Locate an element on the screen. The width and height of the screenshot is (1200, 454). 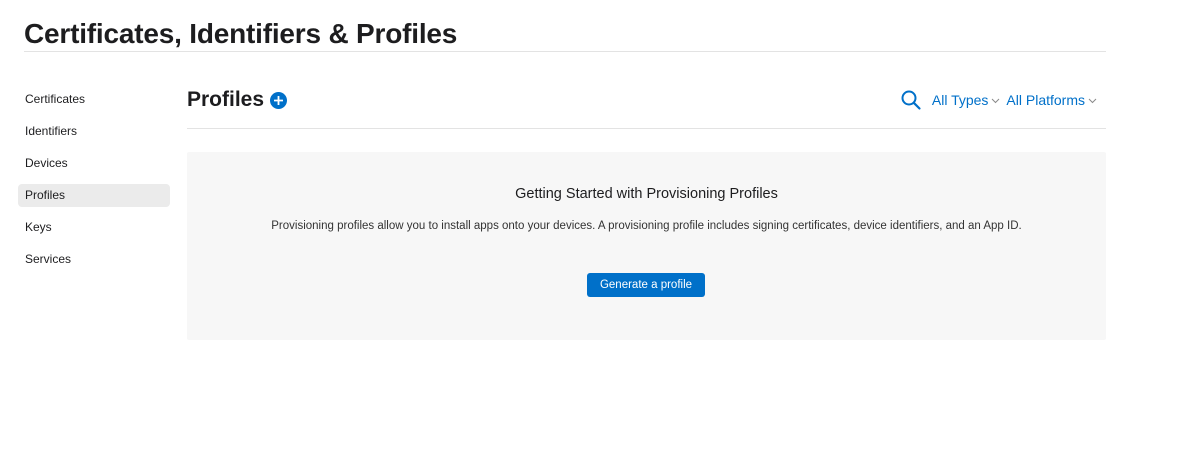
sidebar-item-services: Services is located at coordinates (94, 259).